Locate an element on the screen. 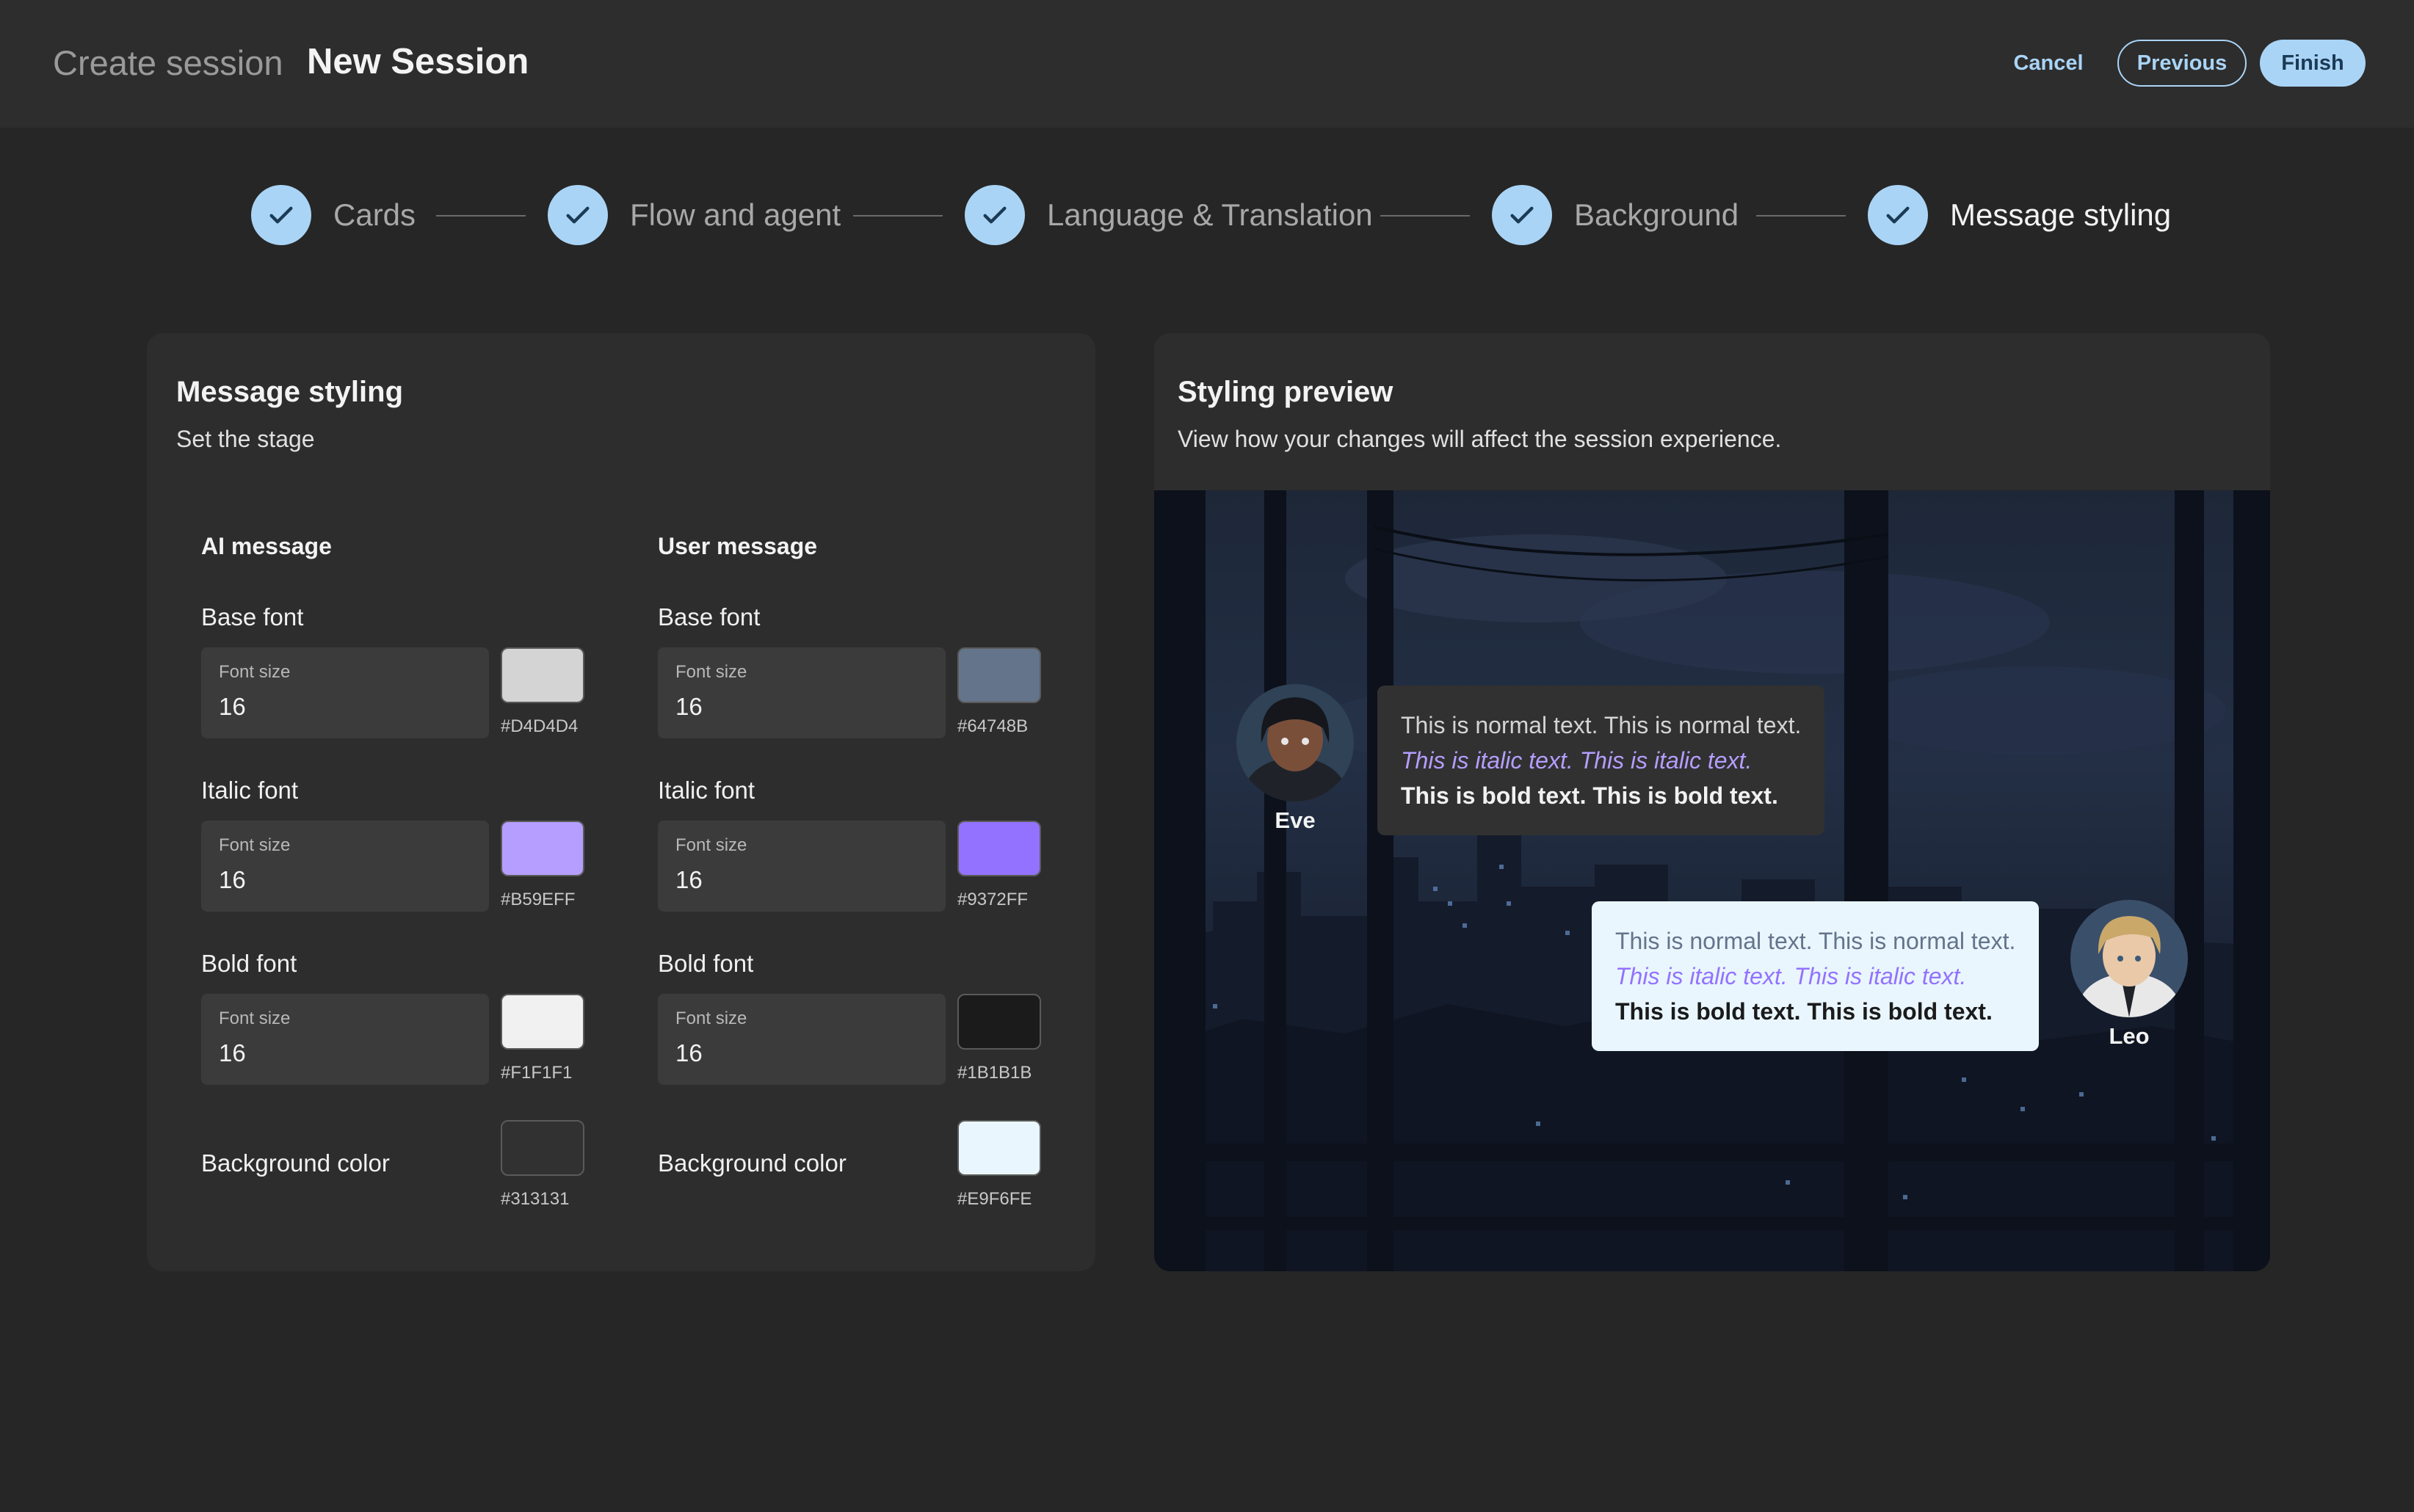 This screenshot has width=2414, height=1512. eve-avatar-image is located at coordinates (1295, 743).